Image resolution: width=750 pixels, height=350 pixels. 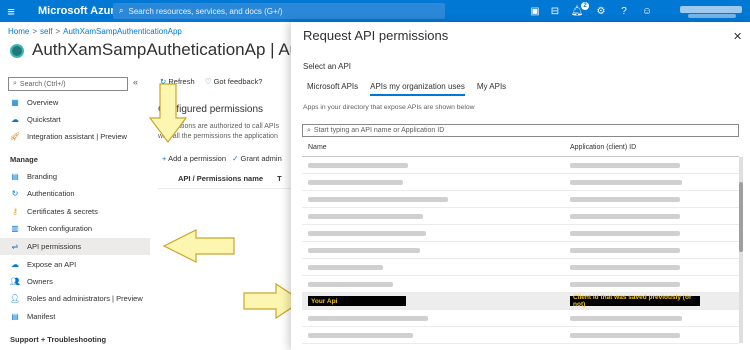 I want to click on your-api-label: Your Api, so click(x=324, y=301).